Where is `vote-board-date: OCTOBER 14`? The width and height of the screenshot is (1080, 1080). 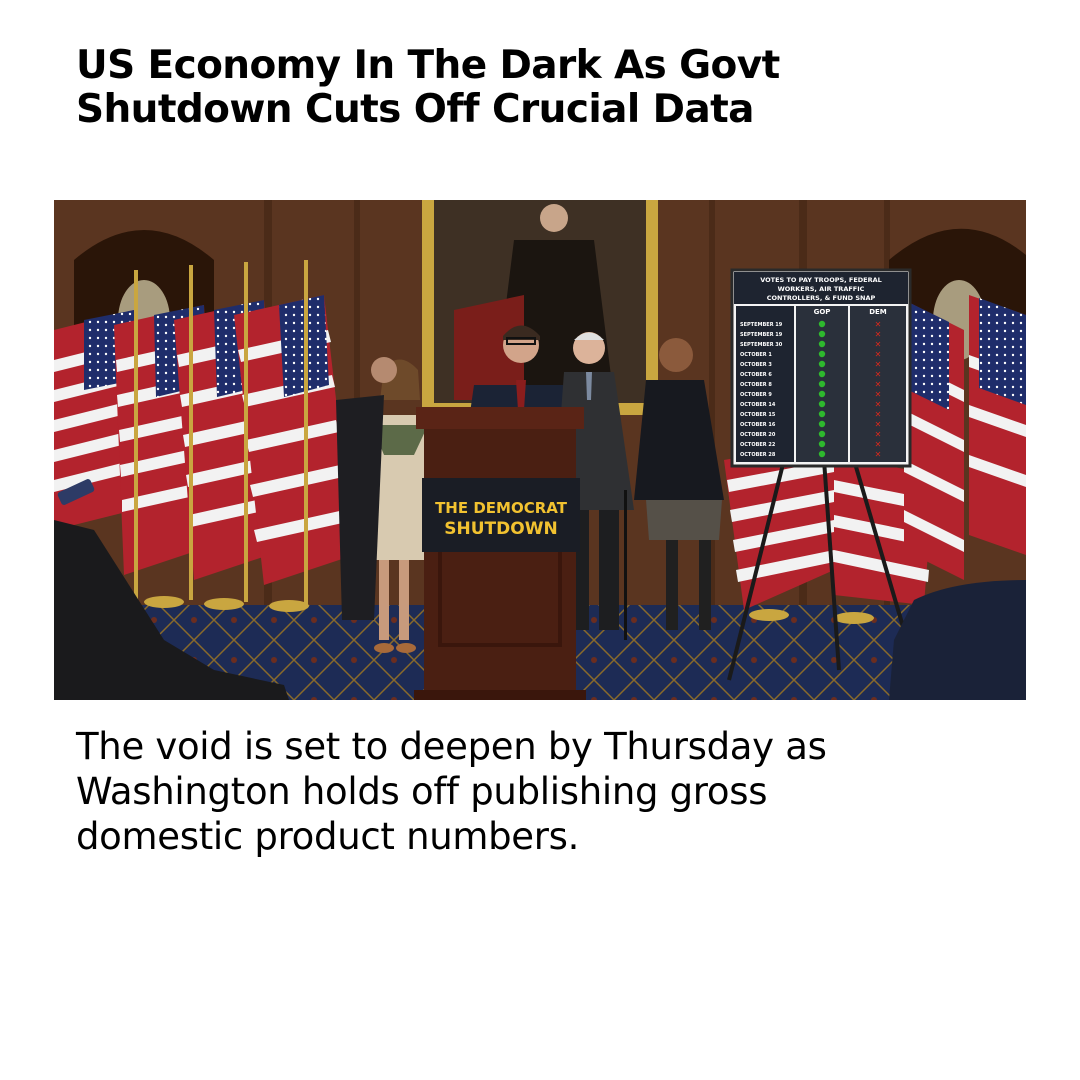
vote-board-date: OCTOBER 14 is located at coordinates (758, 405).